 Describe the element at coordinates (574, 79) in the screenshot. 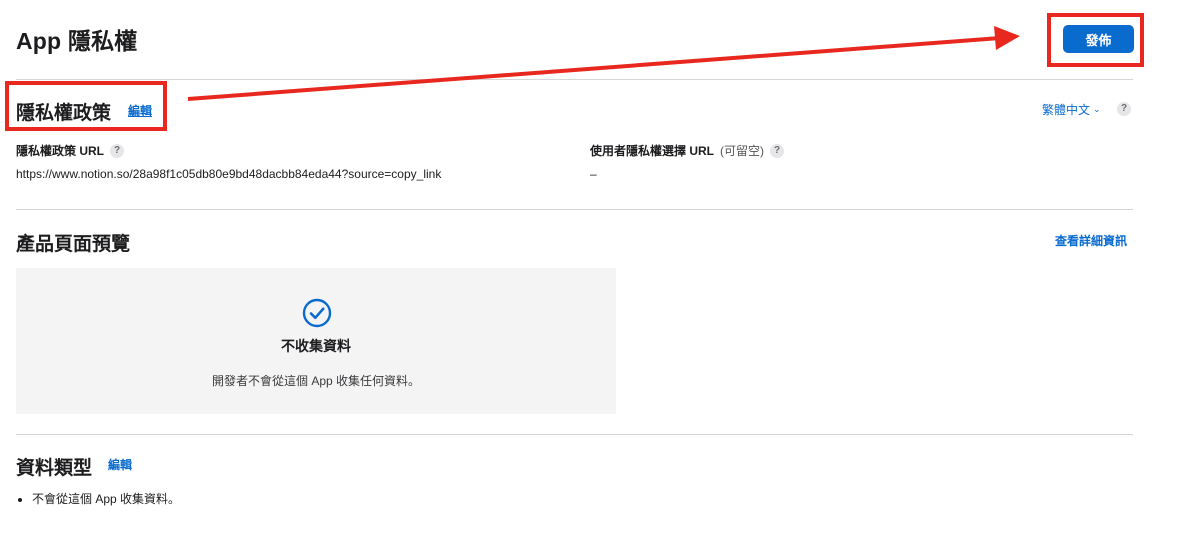

I see `header-divider` at that location.